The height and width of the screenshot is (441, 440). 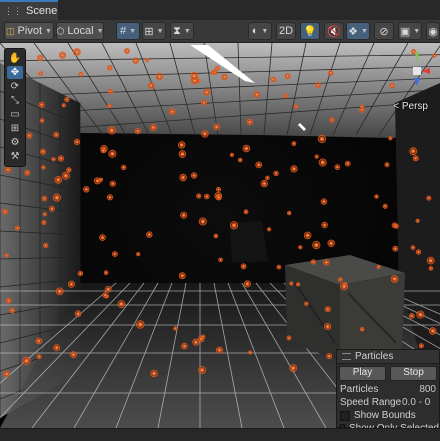 I want to click on show-bounds-row: Show Bounds, so click(x=388, y=415).